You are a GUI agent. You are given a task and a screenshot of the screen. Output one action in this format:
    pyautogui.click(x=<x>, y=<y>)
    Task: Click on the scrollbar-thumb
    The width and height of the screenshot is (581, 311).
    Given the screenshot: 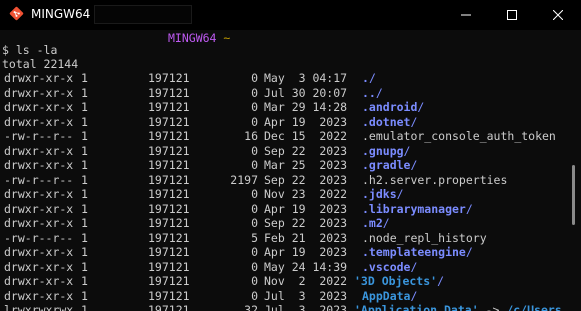 What is the action you would take?
    pyautogui.click(x=573, y=195)
    